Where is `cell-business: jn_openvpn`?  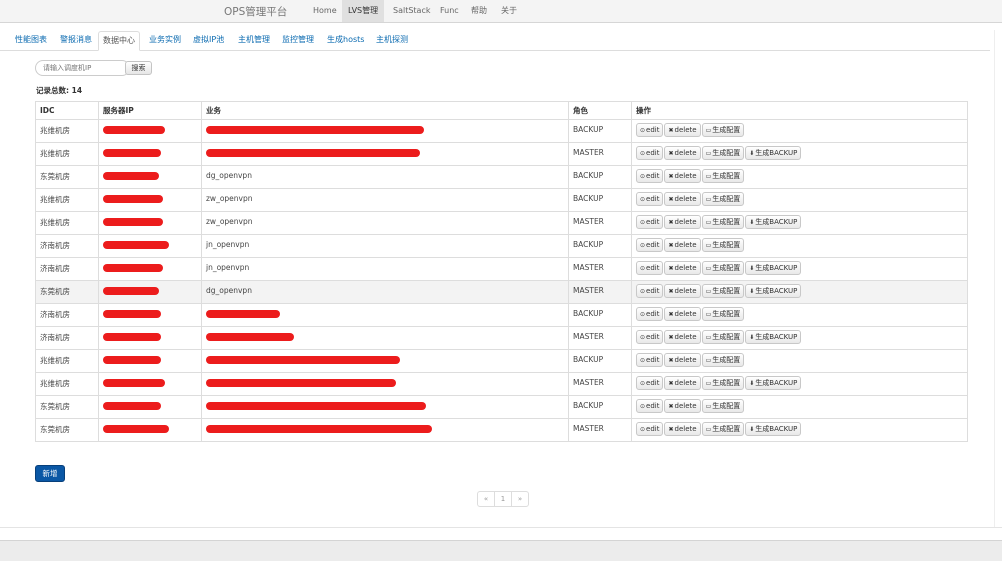 cell-business: jn_openvpn is located at coordinates (385, 246).